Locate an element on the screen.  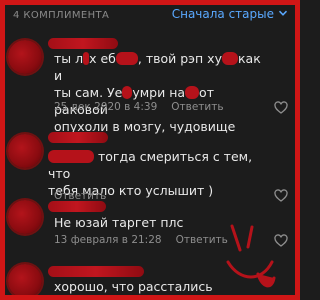
comment-meta: 25 дек 2020 в 4:39 Ответить is located at coordinates (139, 107).